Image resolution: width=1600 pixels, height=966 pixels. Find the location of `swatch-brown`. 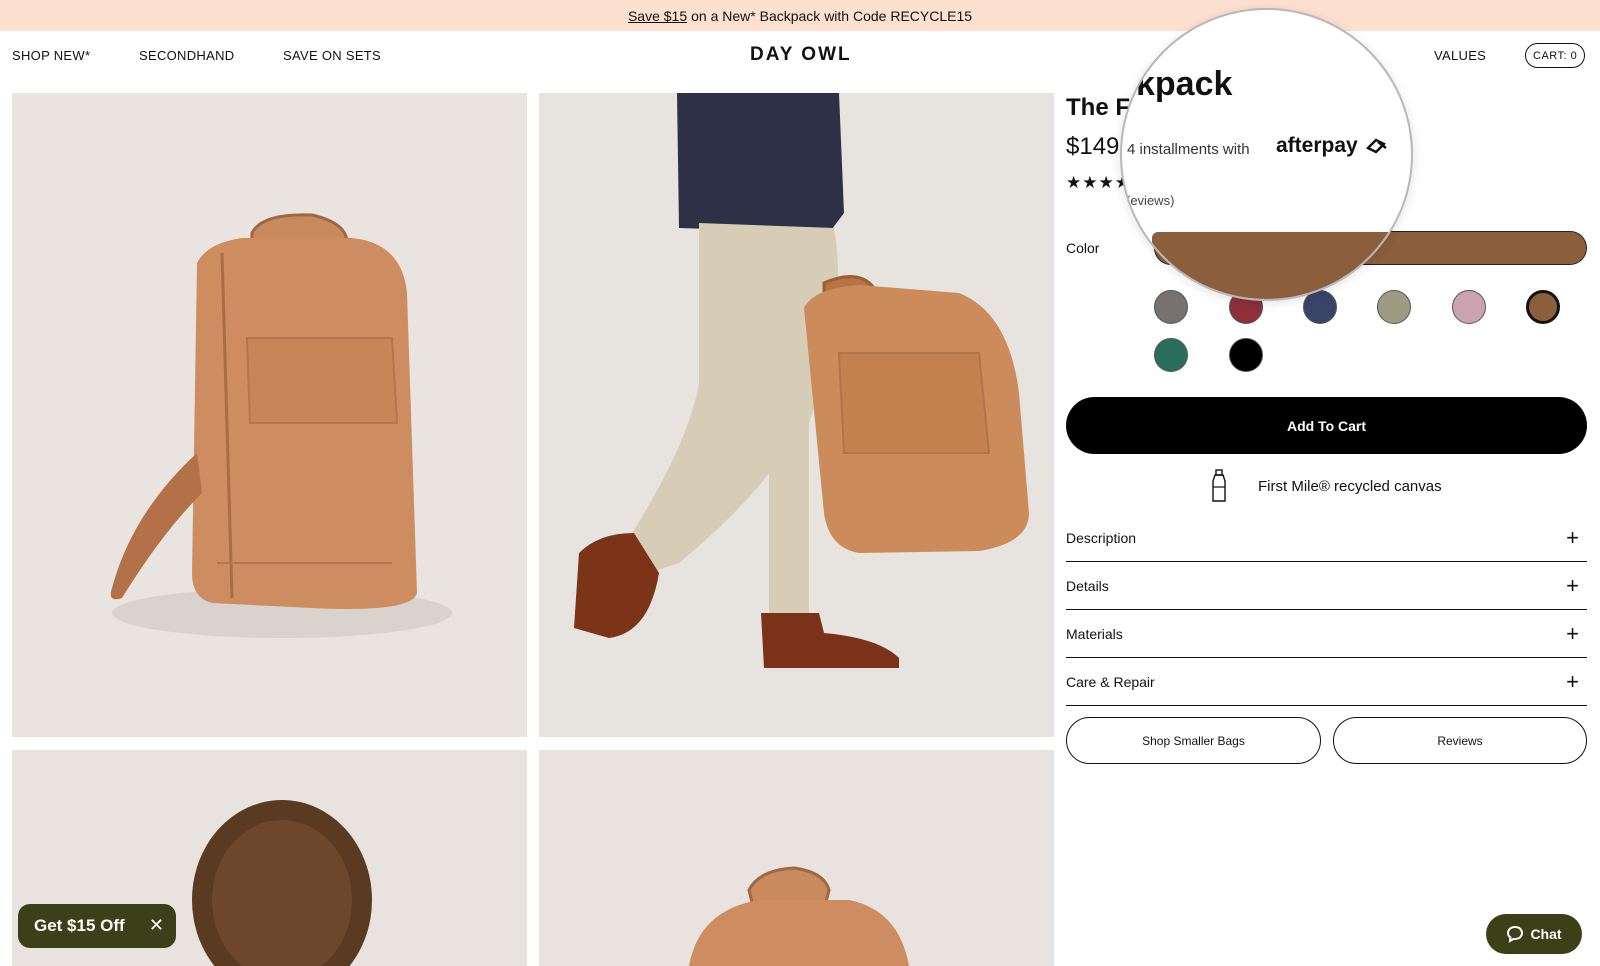

swatch-brown is located at coordinates (1543, 307).